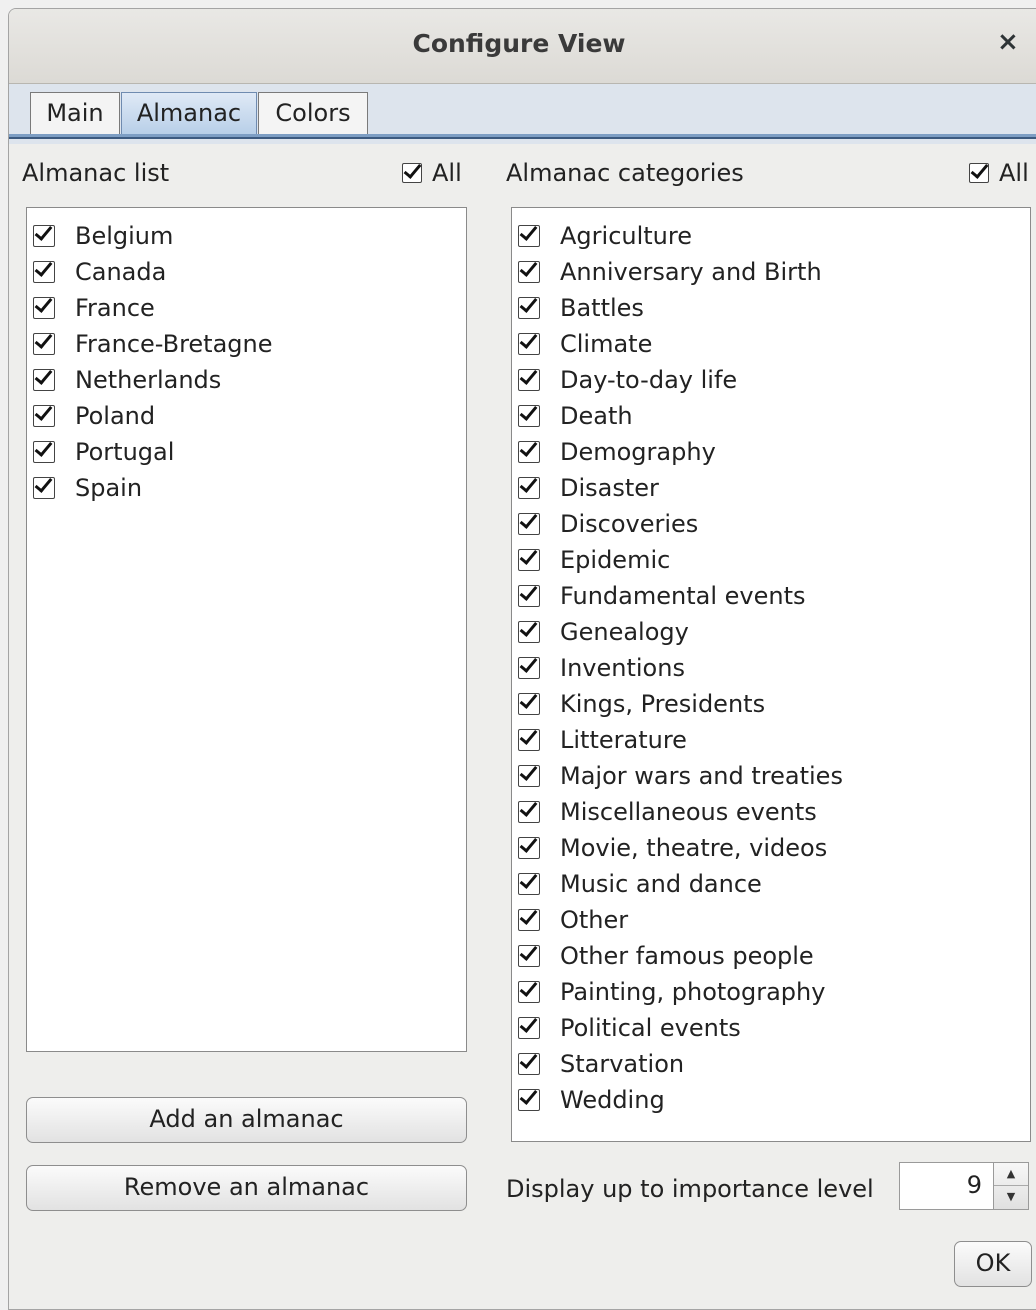 The width and height of the screenshot is (1036, 1310). Describe the element at coordinates (99, 272) in the screenshot. I see `list-item: Canada` at that location.